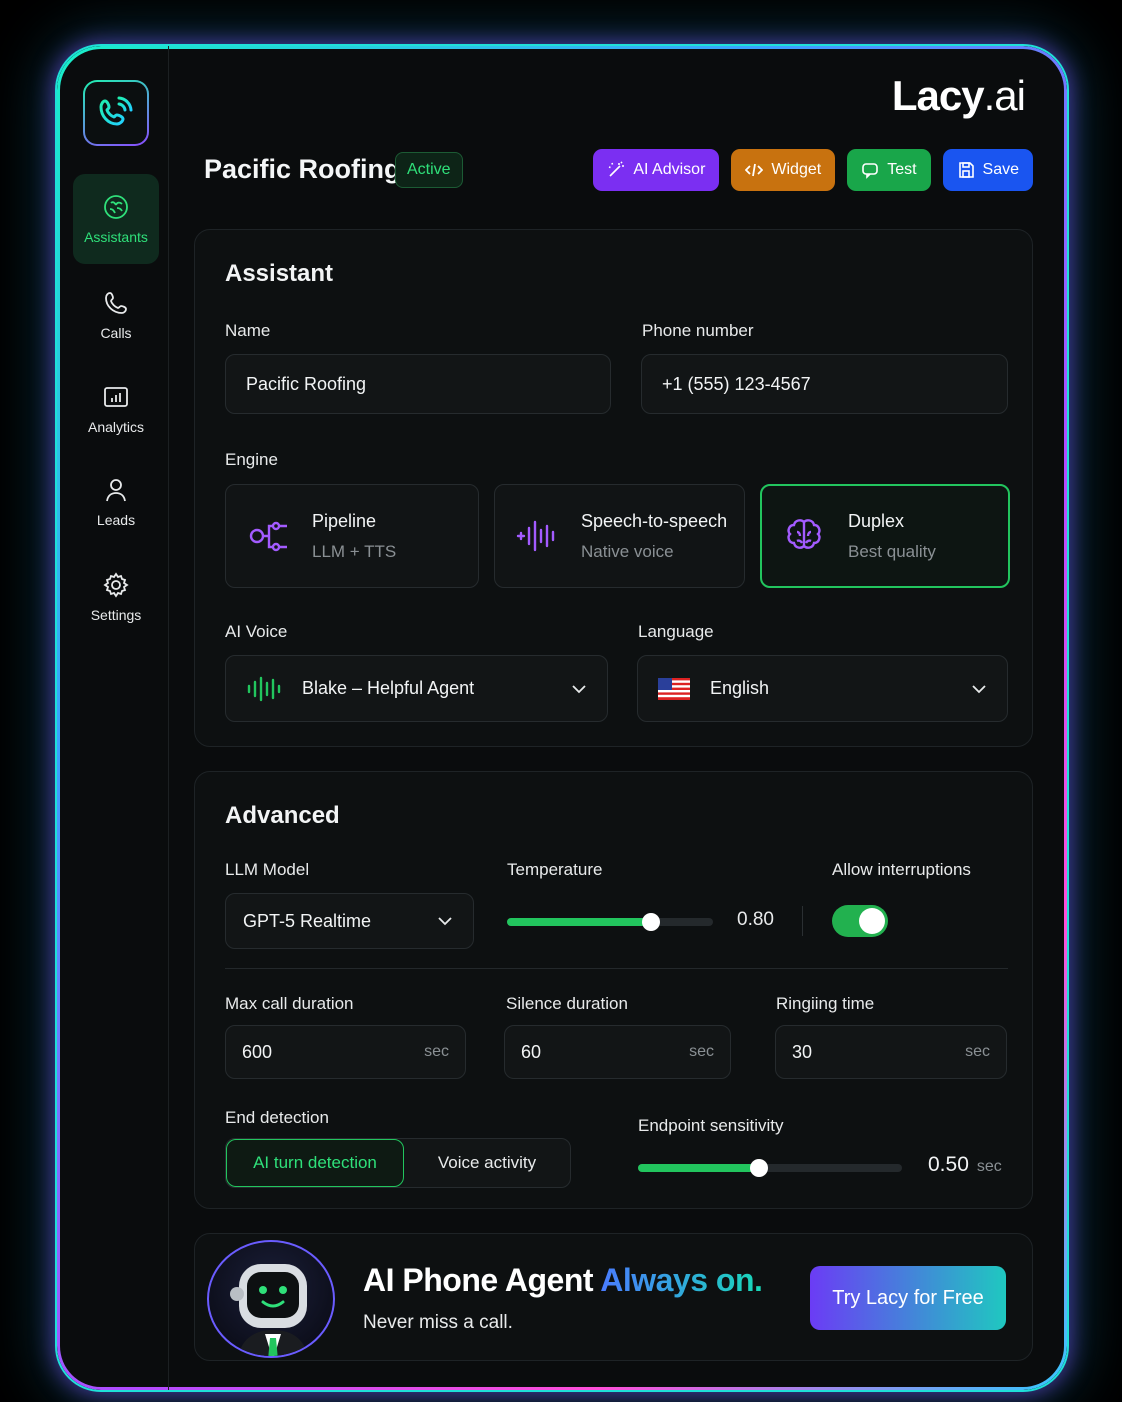 This screenshot has width=1122, height=1402. Describe the element at coordinates (699, 1168) in the screenshot. I see `endpoint-slider-fill` at that location.